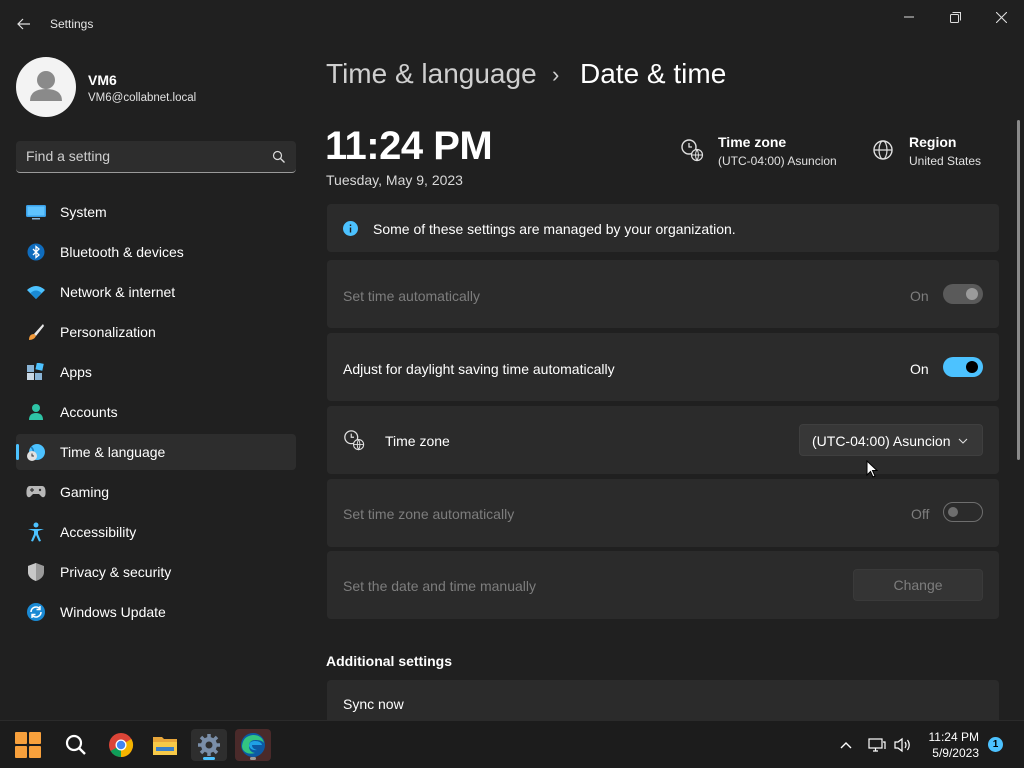  Describe the element at coordinates (881, 441) in the screenshot. I see `timezone-dropdown-value: (UTC-04:00) Asuncion` at that location.